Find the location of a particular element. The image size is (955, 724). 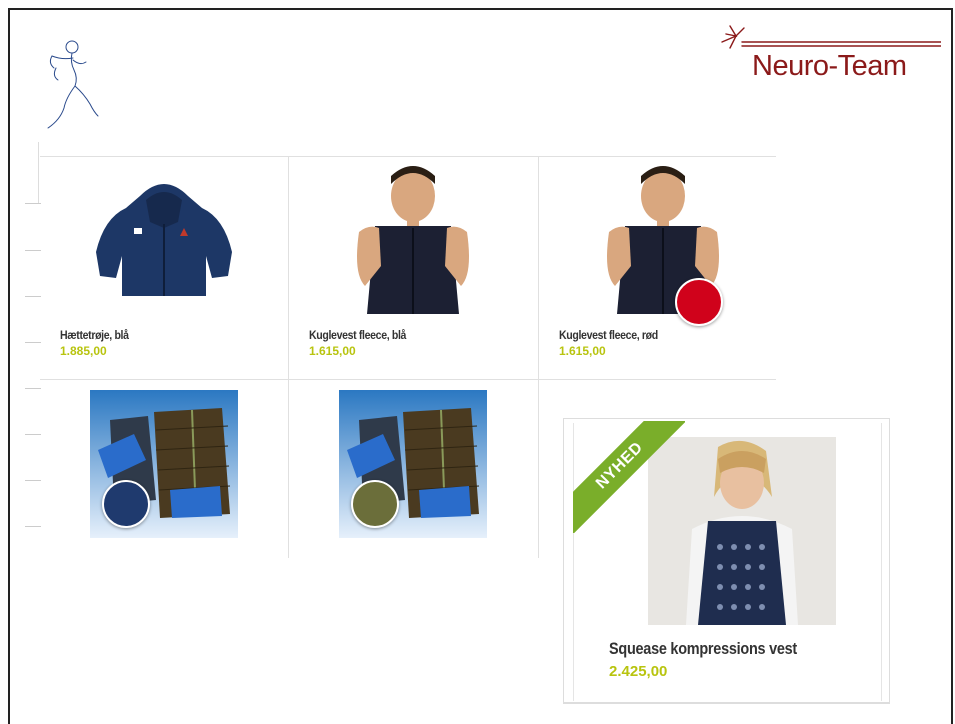

runner-logo-icon is located at coordinates (73, 84).